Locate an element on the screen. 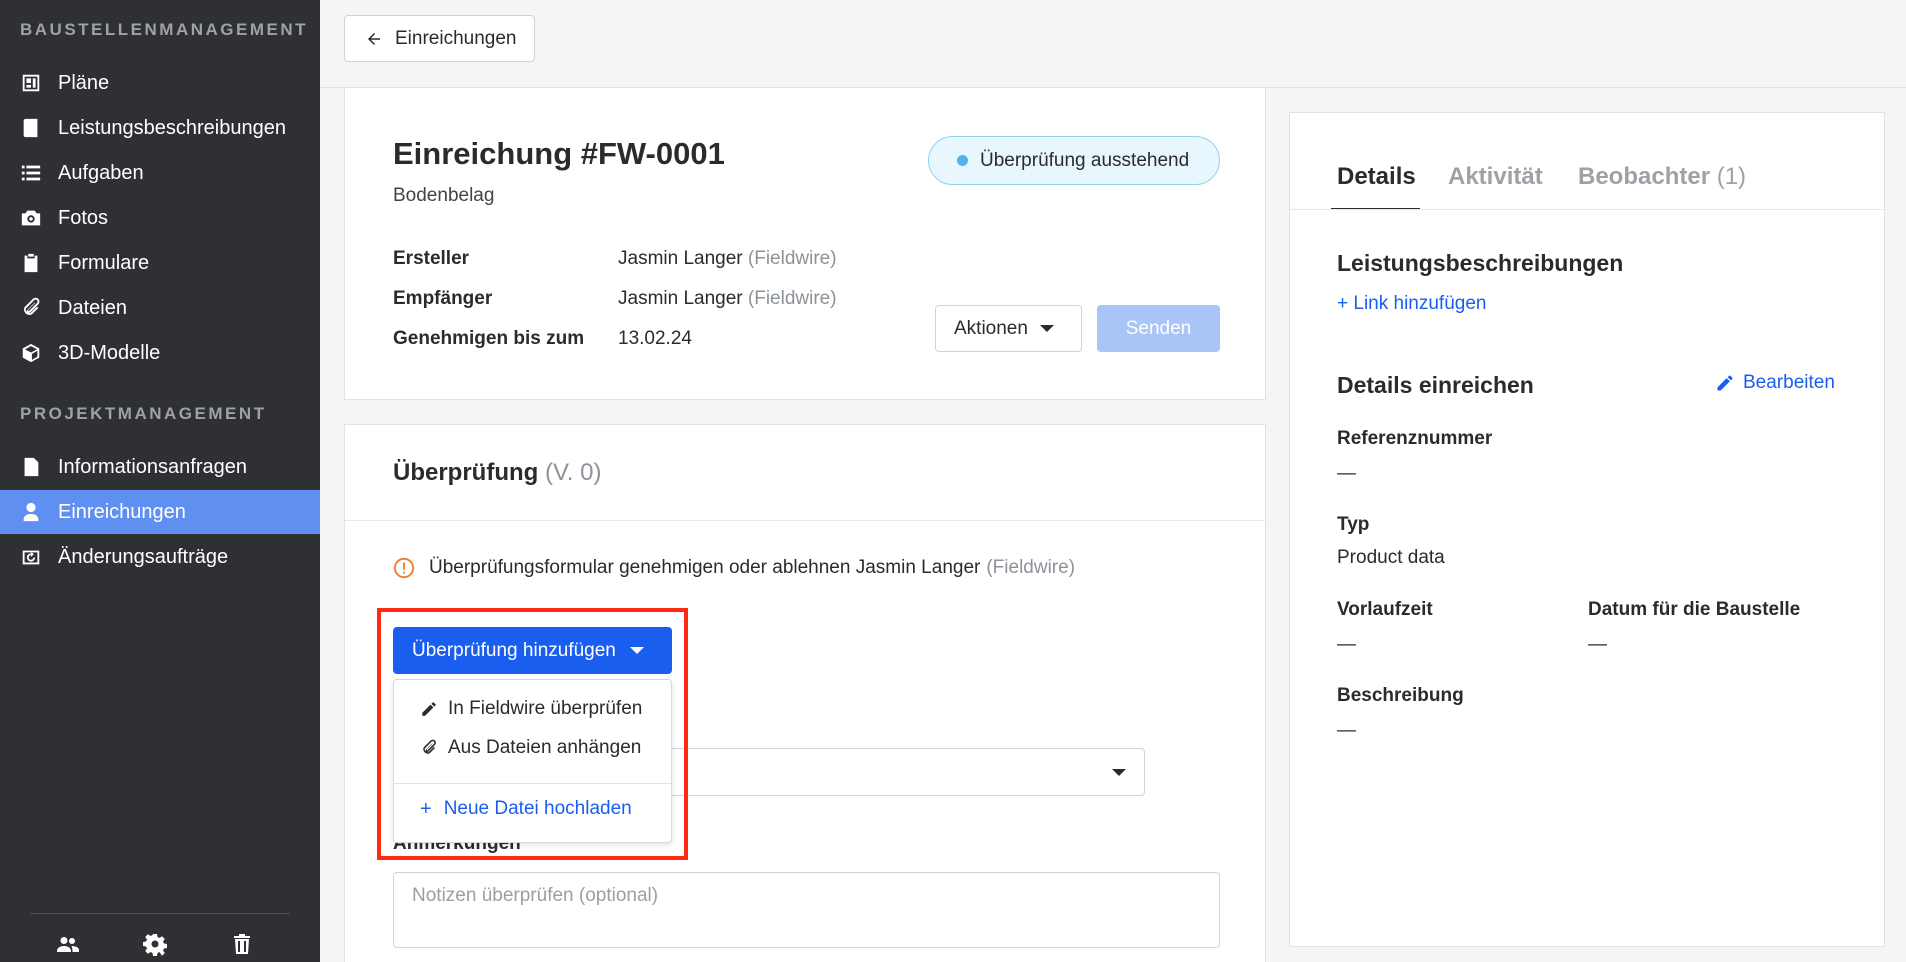 The image size is (1906, 962). edit-button: Bearbeiten is located at coordinates (1775, 383).